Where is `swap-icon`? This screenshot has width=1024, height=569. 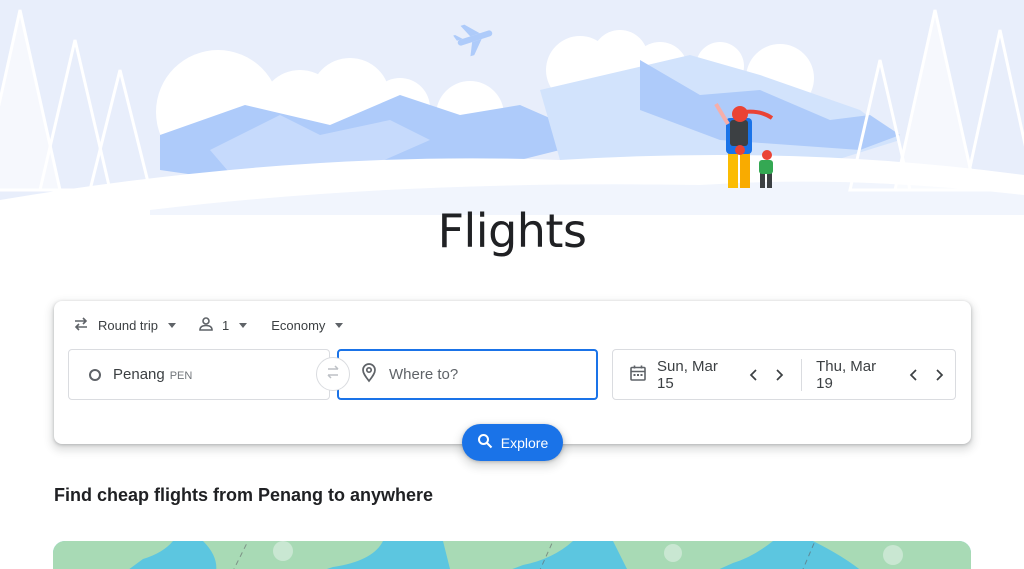 swap-icon is located at coordinates (333, 374).